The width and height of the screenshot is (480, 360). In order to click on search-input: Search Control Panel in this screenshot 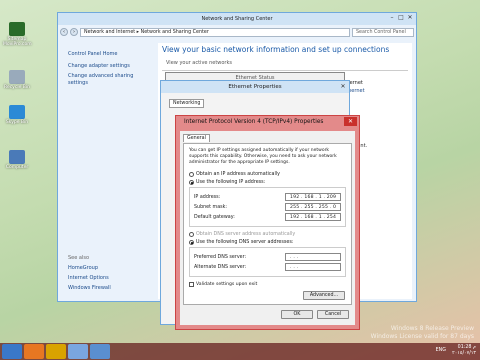, I will do `click(383, 32)`.